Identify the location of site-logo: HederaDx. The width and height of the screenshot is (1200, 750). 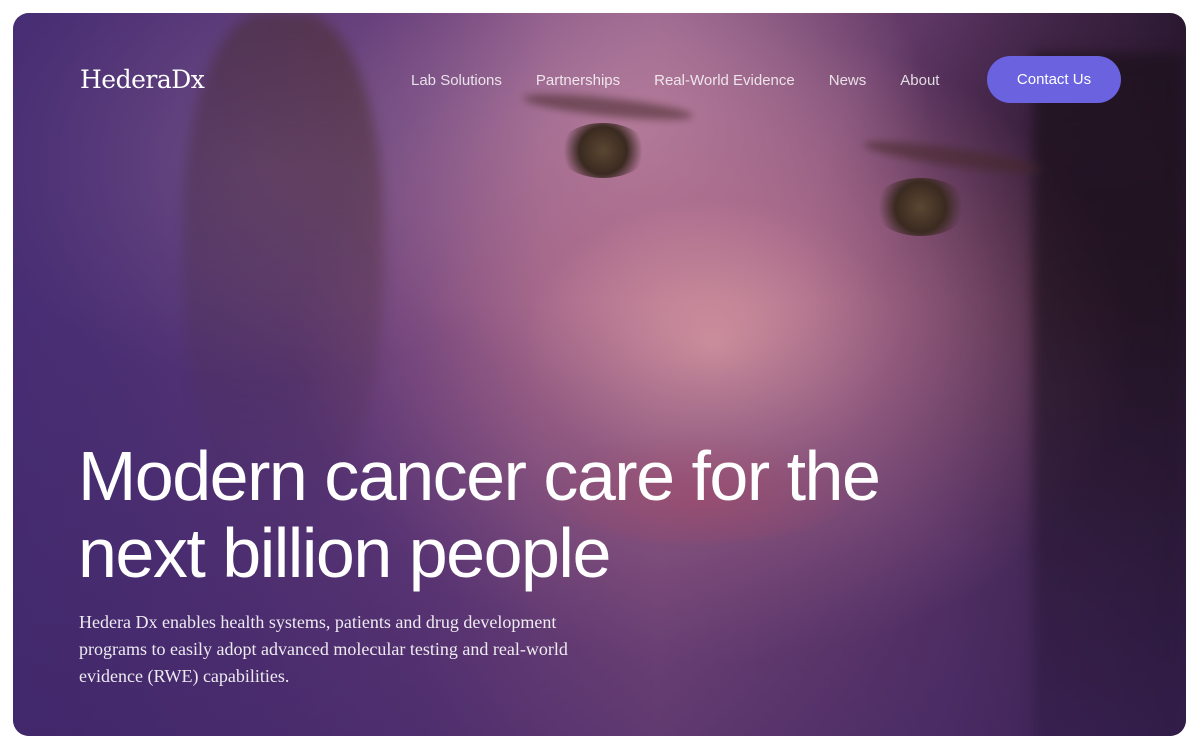
(142, 79).